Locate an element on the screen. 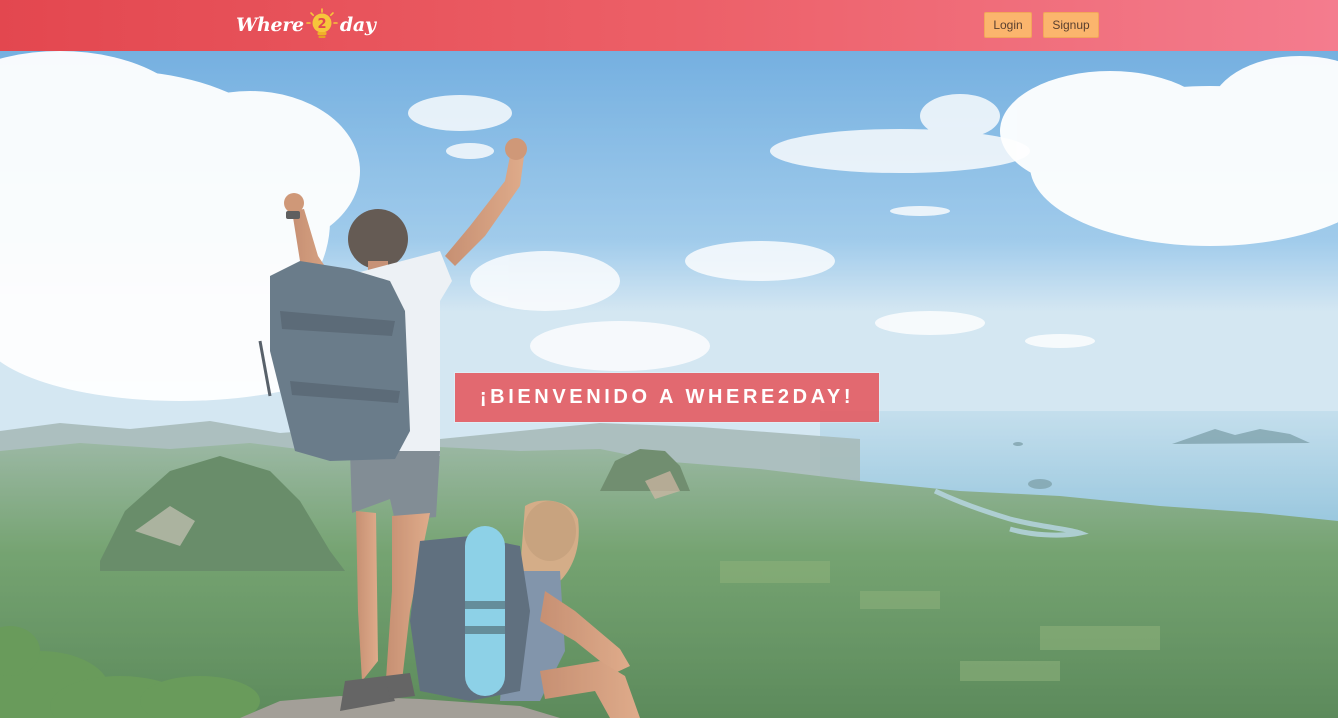 The width and height of the screenshot is (1338, 718). brand-digit: 2 is located at coordinates (321, 24).